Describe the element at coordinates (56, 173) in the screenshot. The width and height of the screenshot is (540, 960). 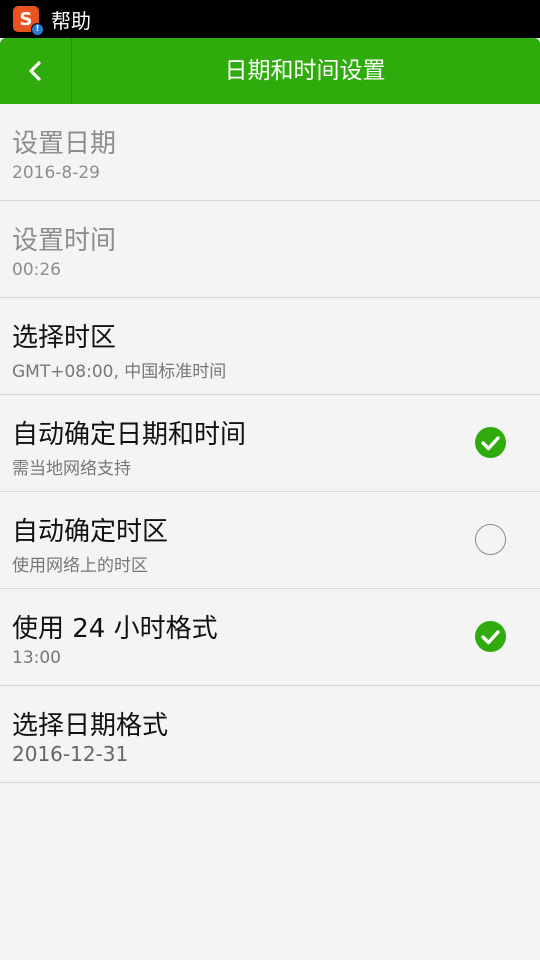
I see `set-date-value: 2016-8-29` at that location.